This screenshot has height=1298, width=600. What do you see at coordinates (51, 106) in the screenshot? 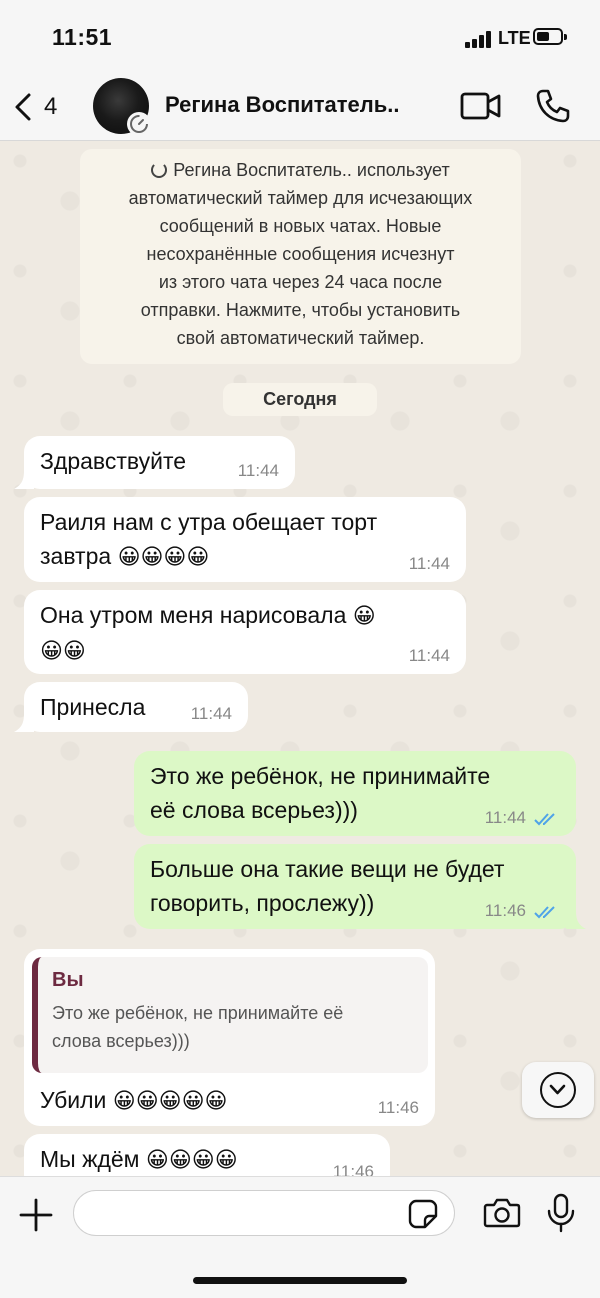
I see `unread-count: 4` at bounding box center [51, 106].